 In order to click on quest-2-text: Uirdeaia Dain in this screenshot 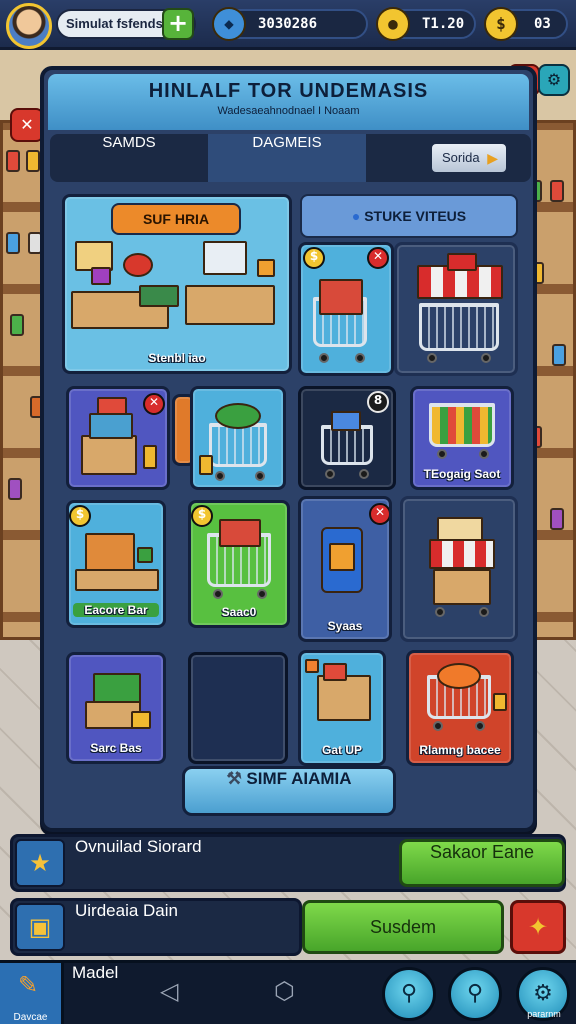, I will do `click(126, 910)`.